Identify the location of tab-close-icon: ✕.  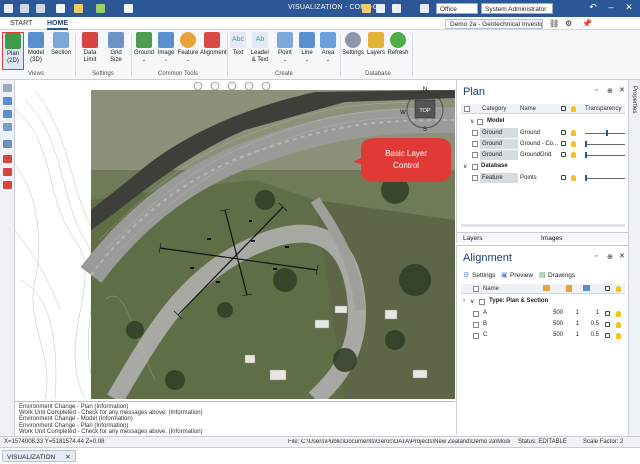
(67, 457).